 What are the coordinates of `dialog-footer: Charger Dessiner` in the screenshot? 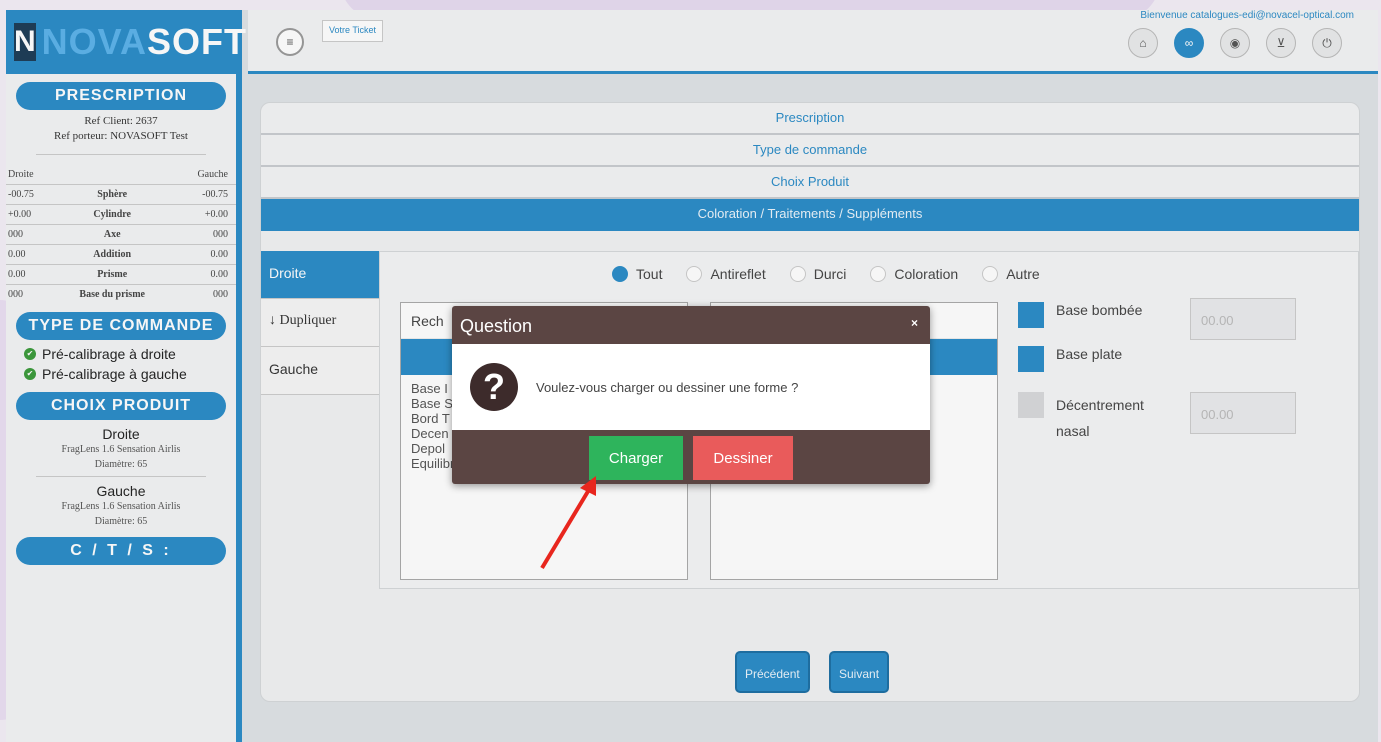 It's located at (691, 455).